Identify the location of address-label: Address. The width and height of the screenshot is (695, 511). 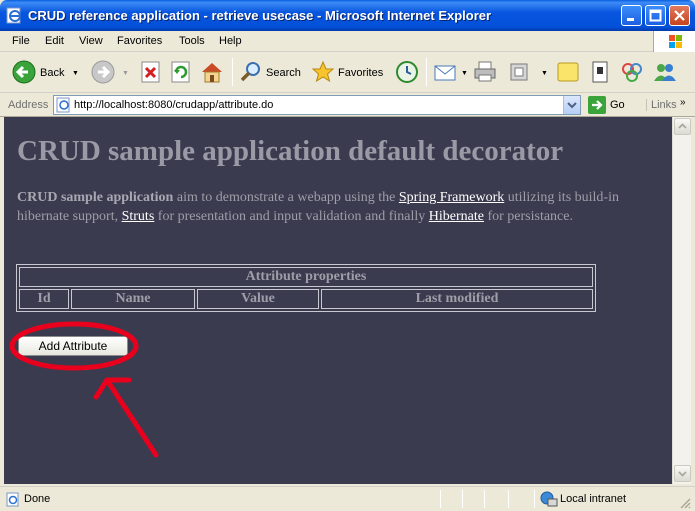
(28, 105).